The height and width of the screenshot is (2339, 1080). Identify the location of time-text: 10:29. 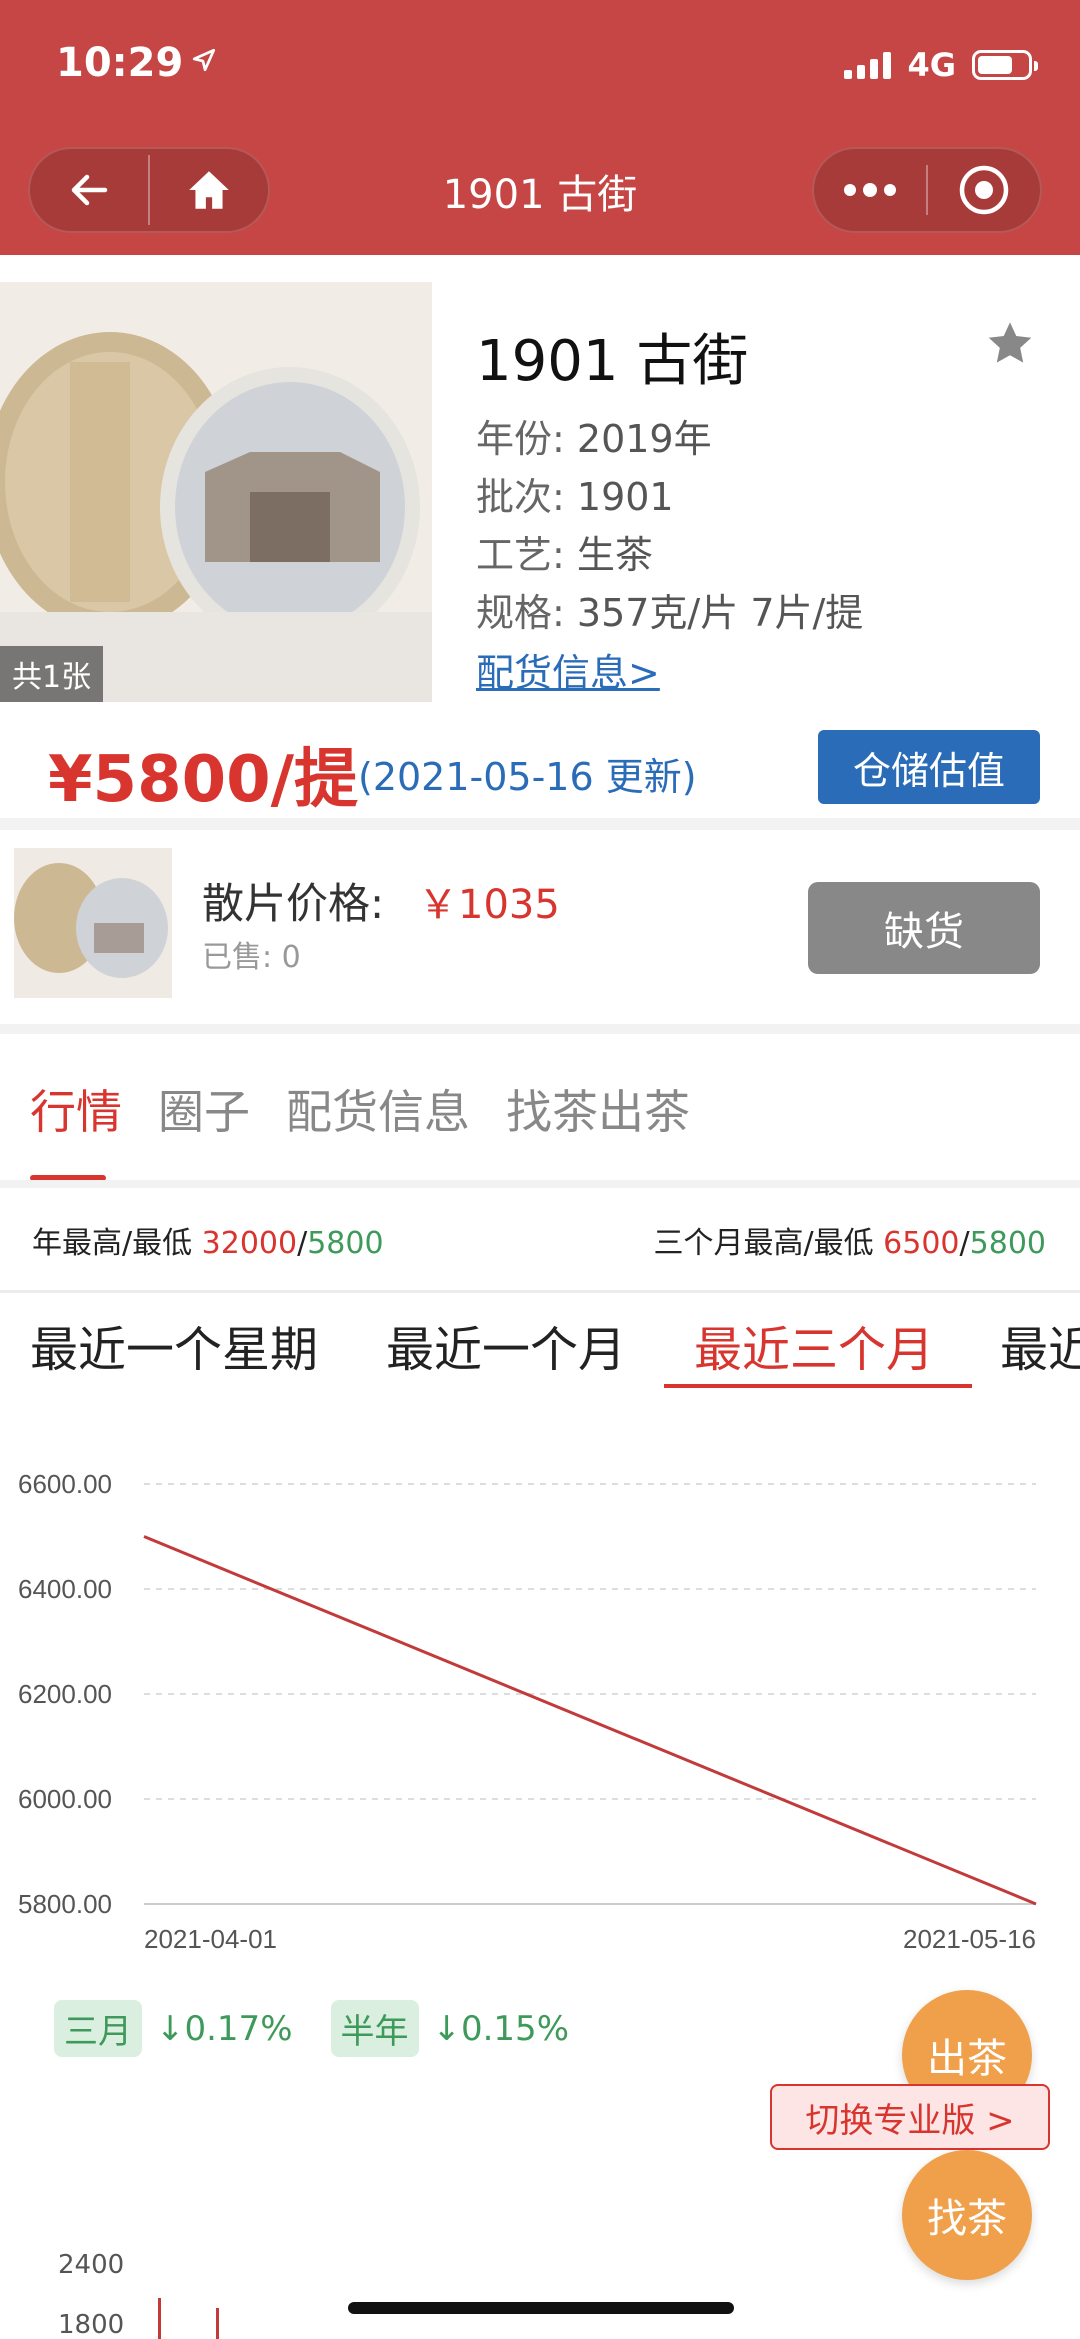
(120, 63).